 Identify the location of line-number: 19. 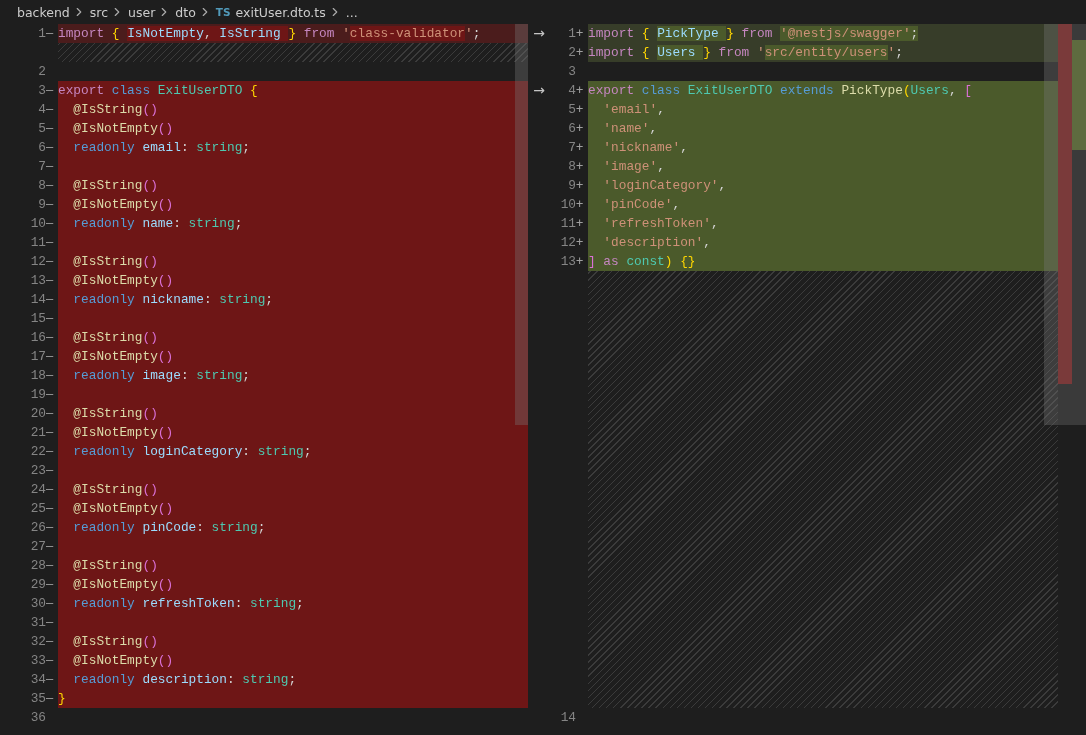
(38, 395).